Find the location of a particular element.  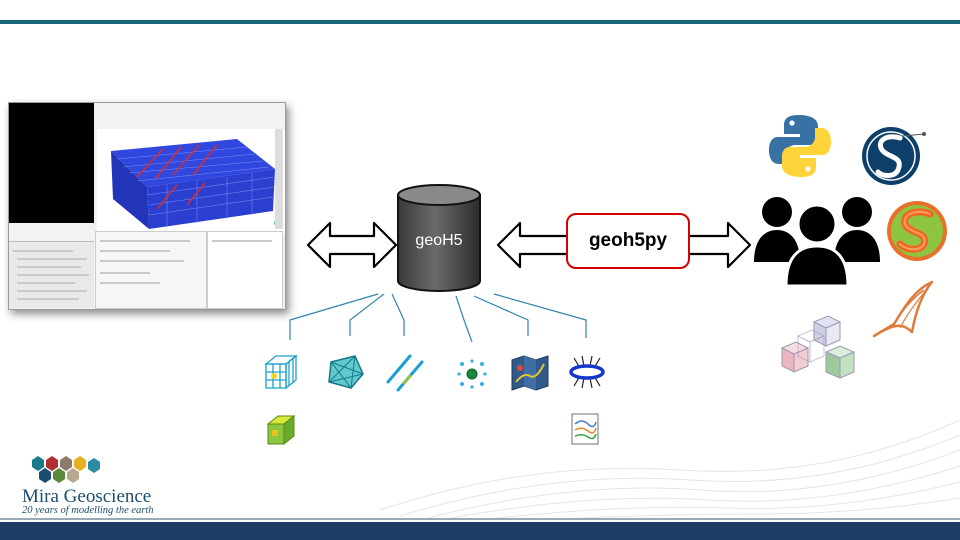

top-accent-bar is located at coordinates (480, 22).